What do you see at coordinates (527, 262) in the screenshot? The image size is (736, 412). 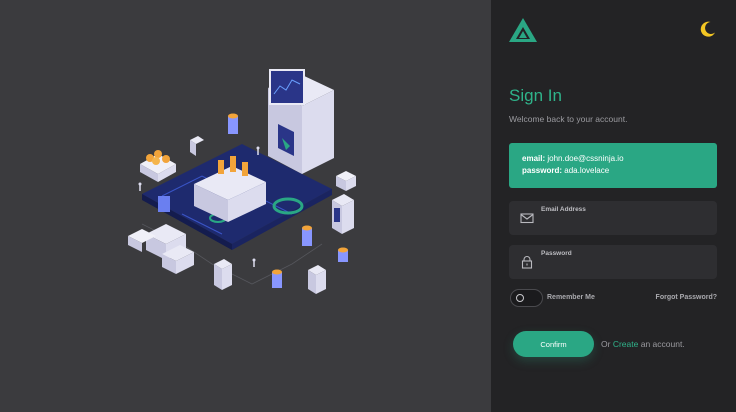 I see `lock-icon` at bounding box center [527, 262].